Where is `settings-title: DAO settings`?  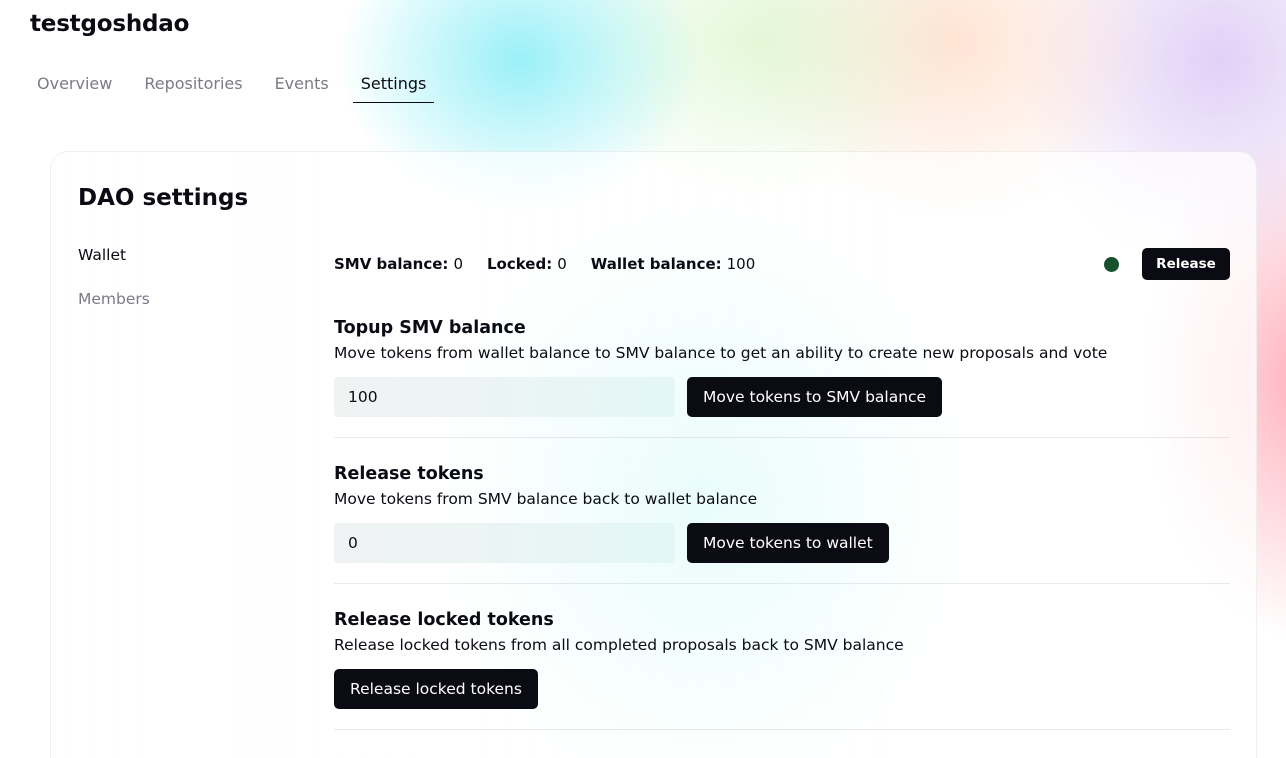 settings-title: DAO settings is located at coordinates (163, 198).